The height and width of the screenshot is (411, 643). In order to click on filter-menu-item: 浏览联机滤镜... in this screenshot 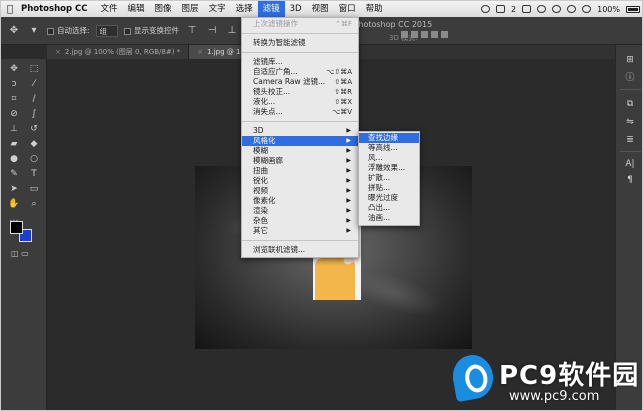, I will do `click(300, 250)`.